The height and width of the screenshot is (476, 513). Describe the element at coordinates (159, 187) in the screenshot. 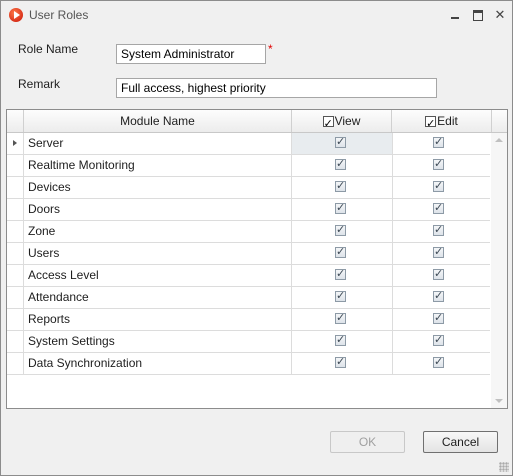

I see `module-name-cell: Devices` at that location.